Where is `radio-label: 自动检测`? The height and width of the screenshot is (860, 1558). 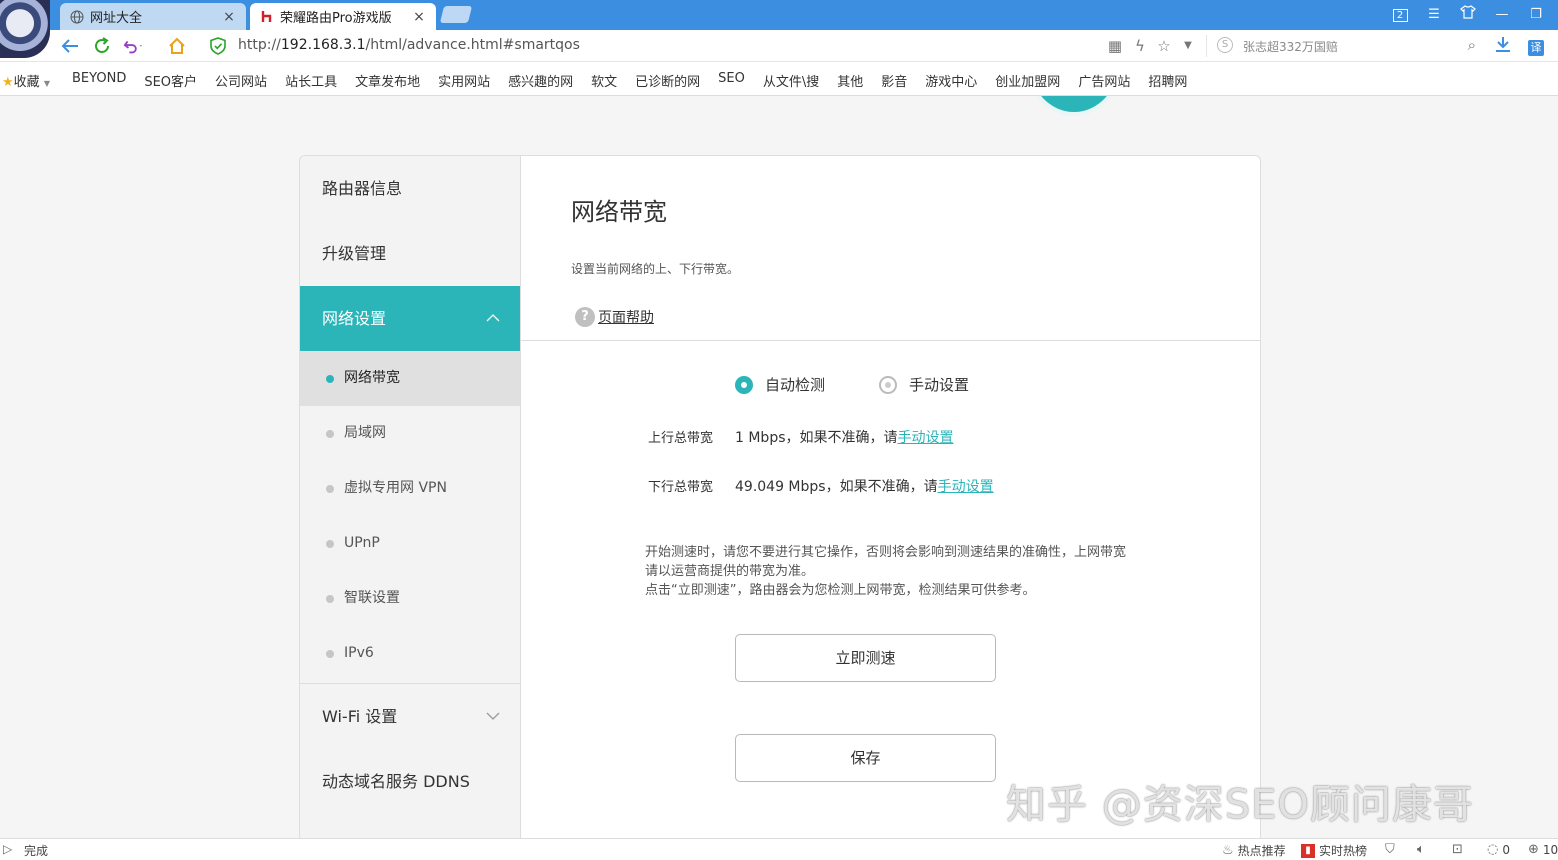 radio-label: 自动检测 is located at coordinates (795, 385).